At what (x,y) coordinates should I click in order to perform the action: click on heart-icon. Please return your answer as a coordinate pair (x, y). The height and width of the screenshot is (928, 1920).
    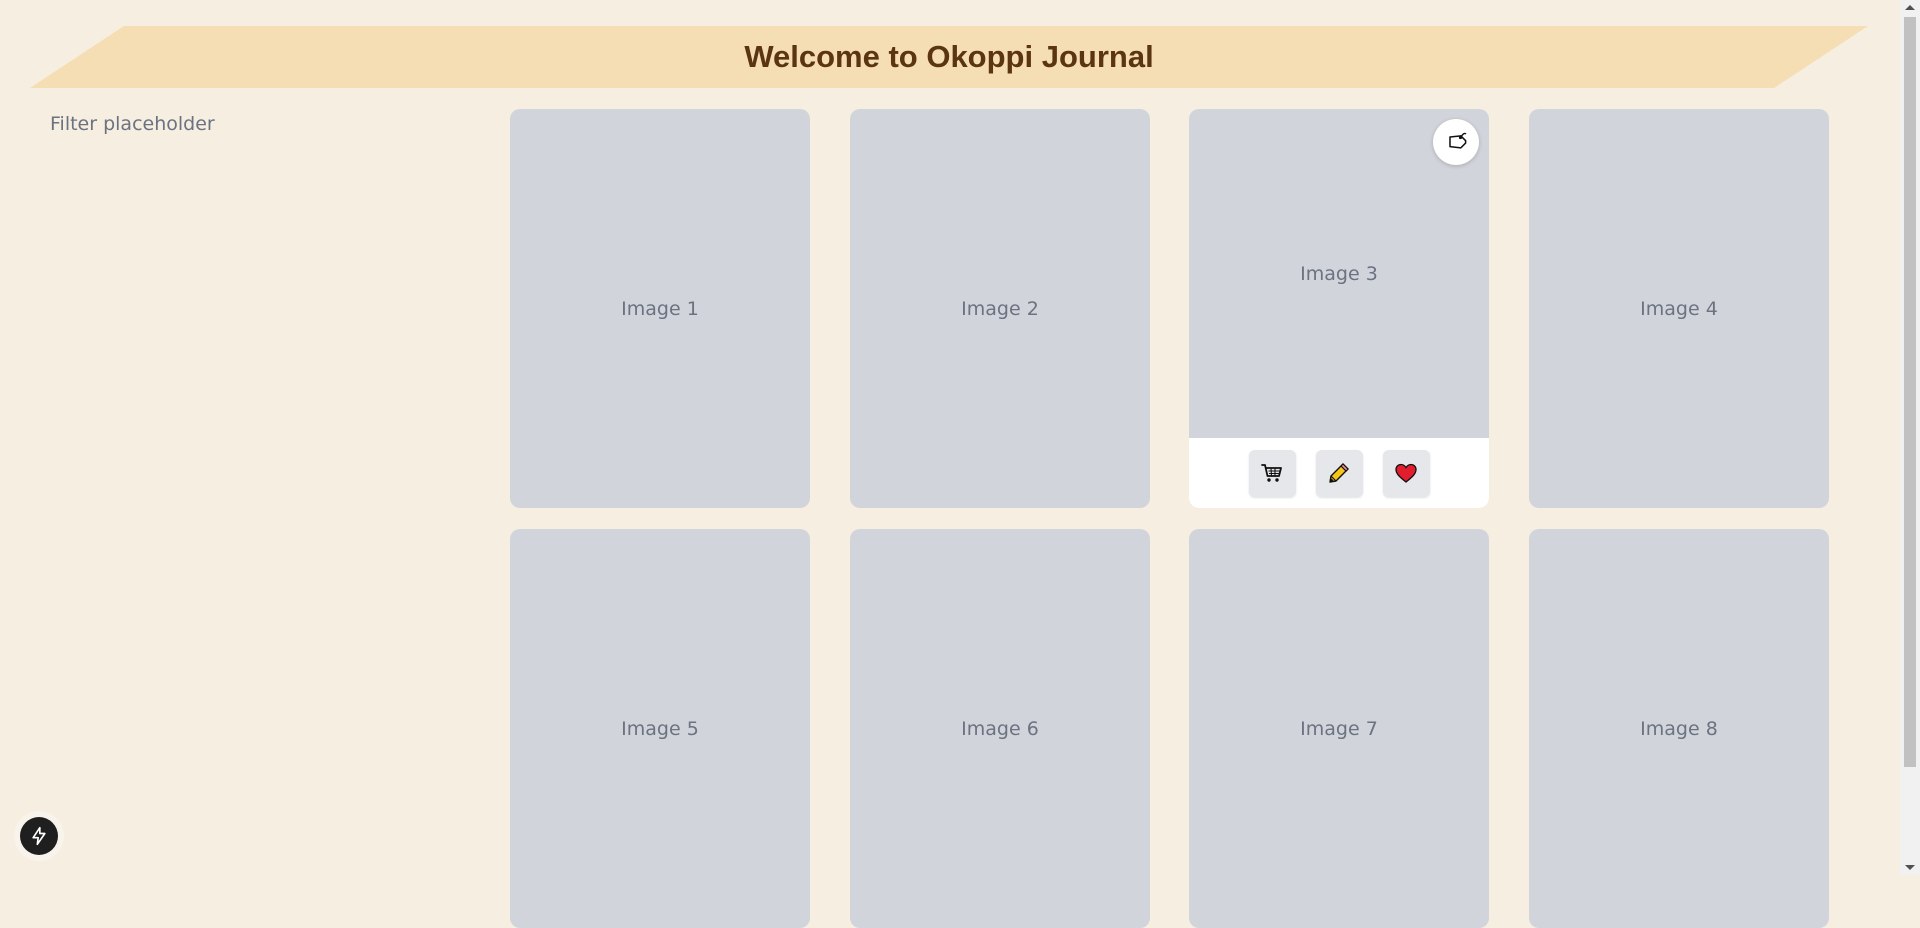
    Looking at the image, I should click on (1406, 473).